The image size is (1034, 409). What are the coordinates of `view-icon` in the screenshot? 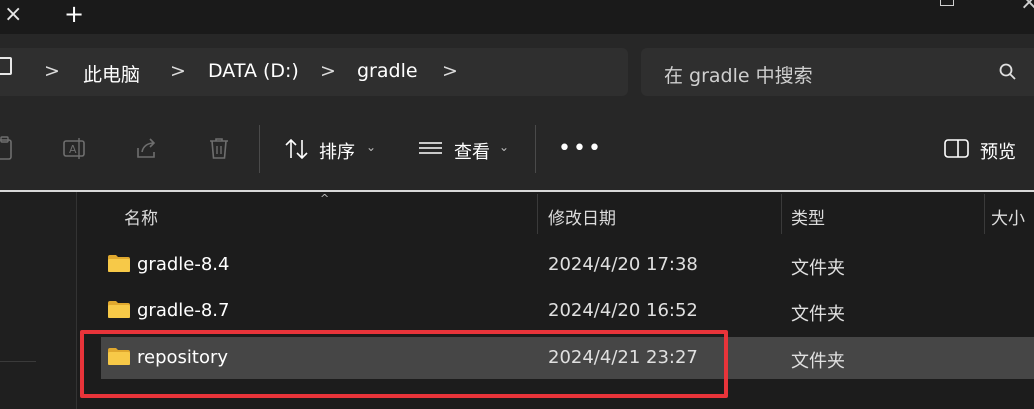 It's located at (431, 149).